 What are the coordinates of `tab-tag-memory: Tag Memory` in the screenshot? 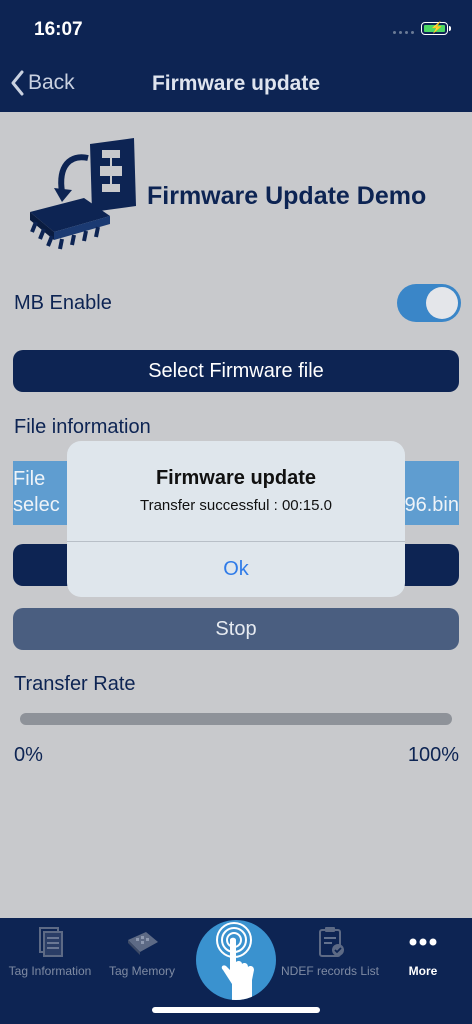 It's located at (142, 951).